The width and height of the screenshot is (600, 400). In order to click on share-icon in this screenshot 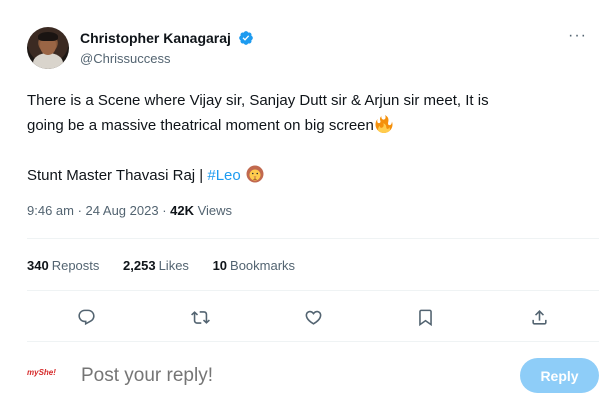, I will do `click(539, 317)`.